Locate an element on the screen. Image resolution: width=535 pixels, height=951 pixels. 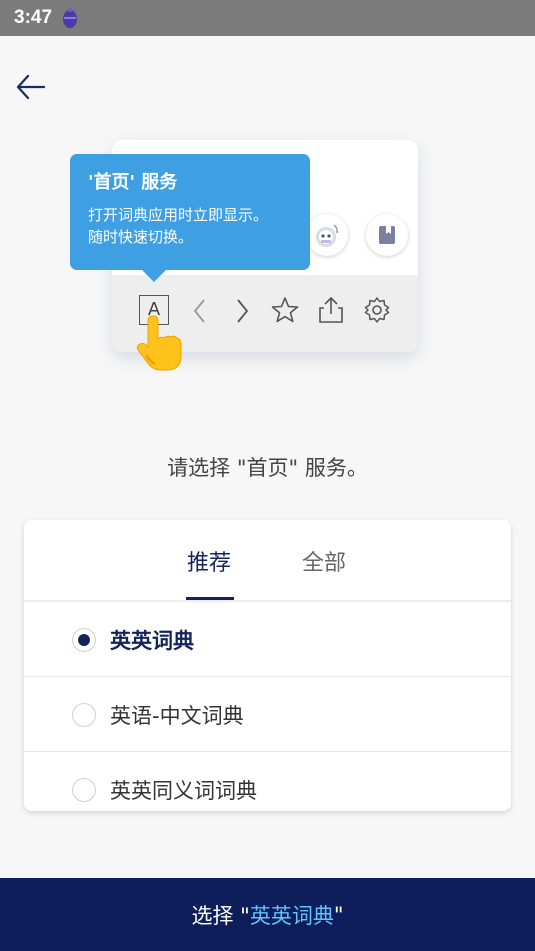
tooltip-line-2: 随时快速切换。 is located at coordinates (141, 237).